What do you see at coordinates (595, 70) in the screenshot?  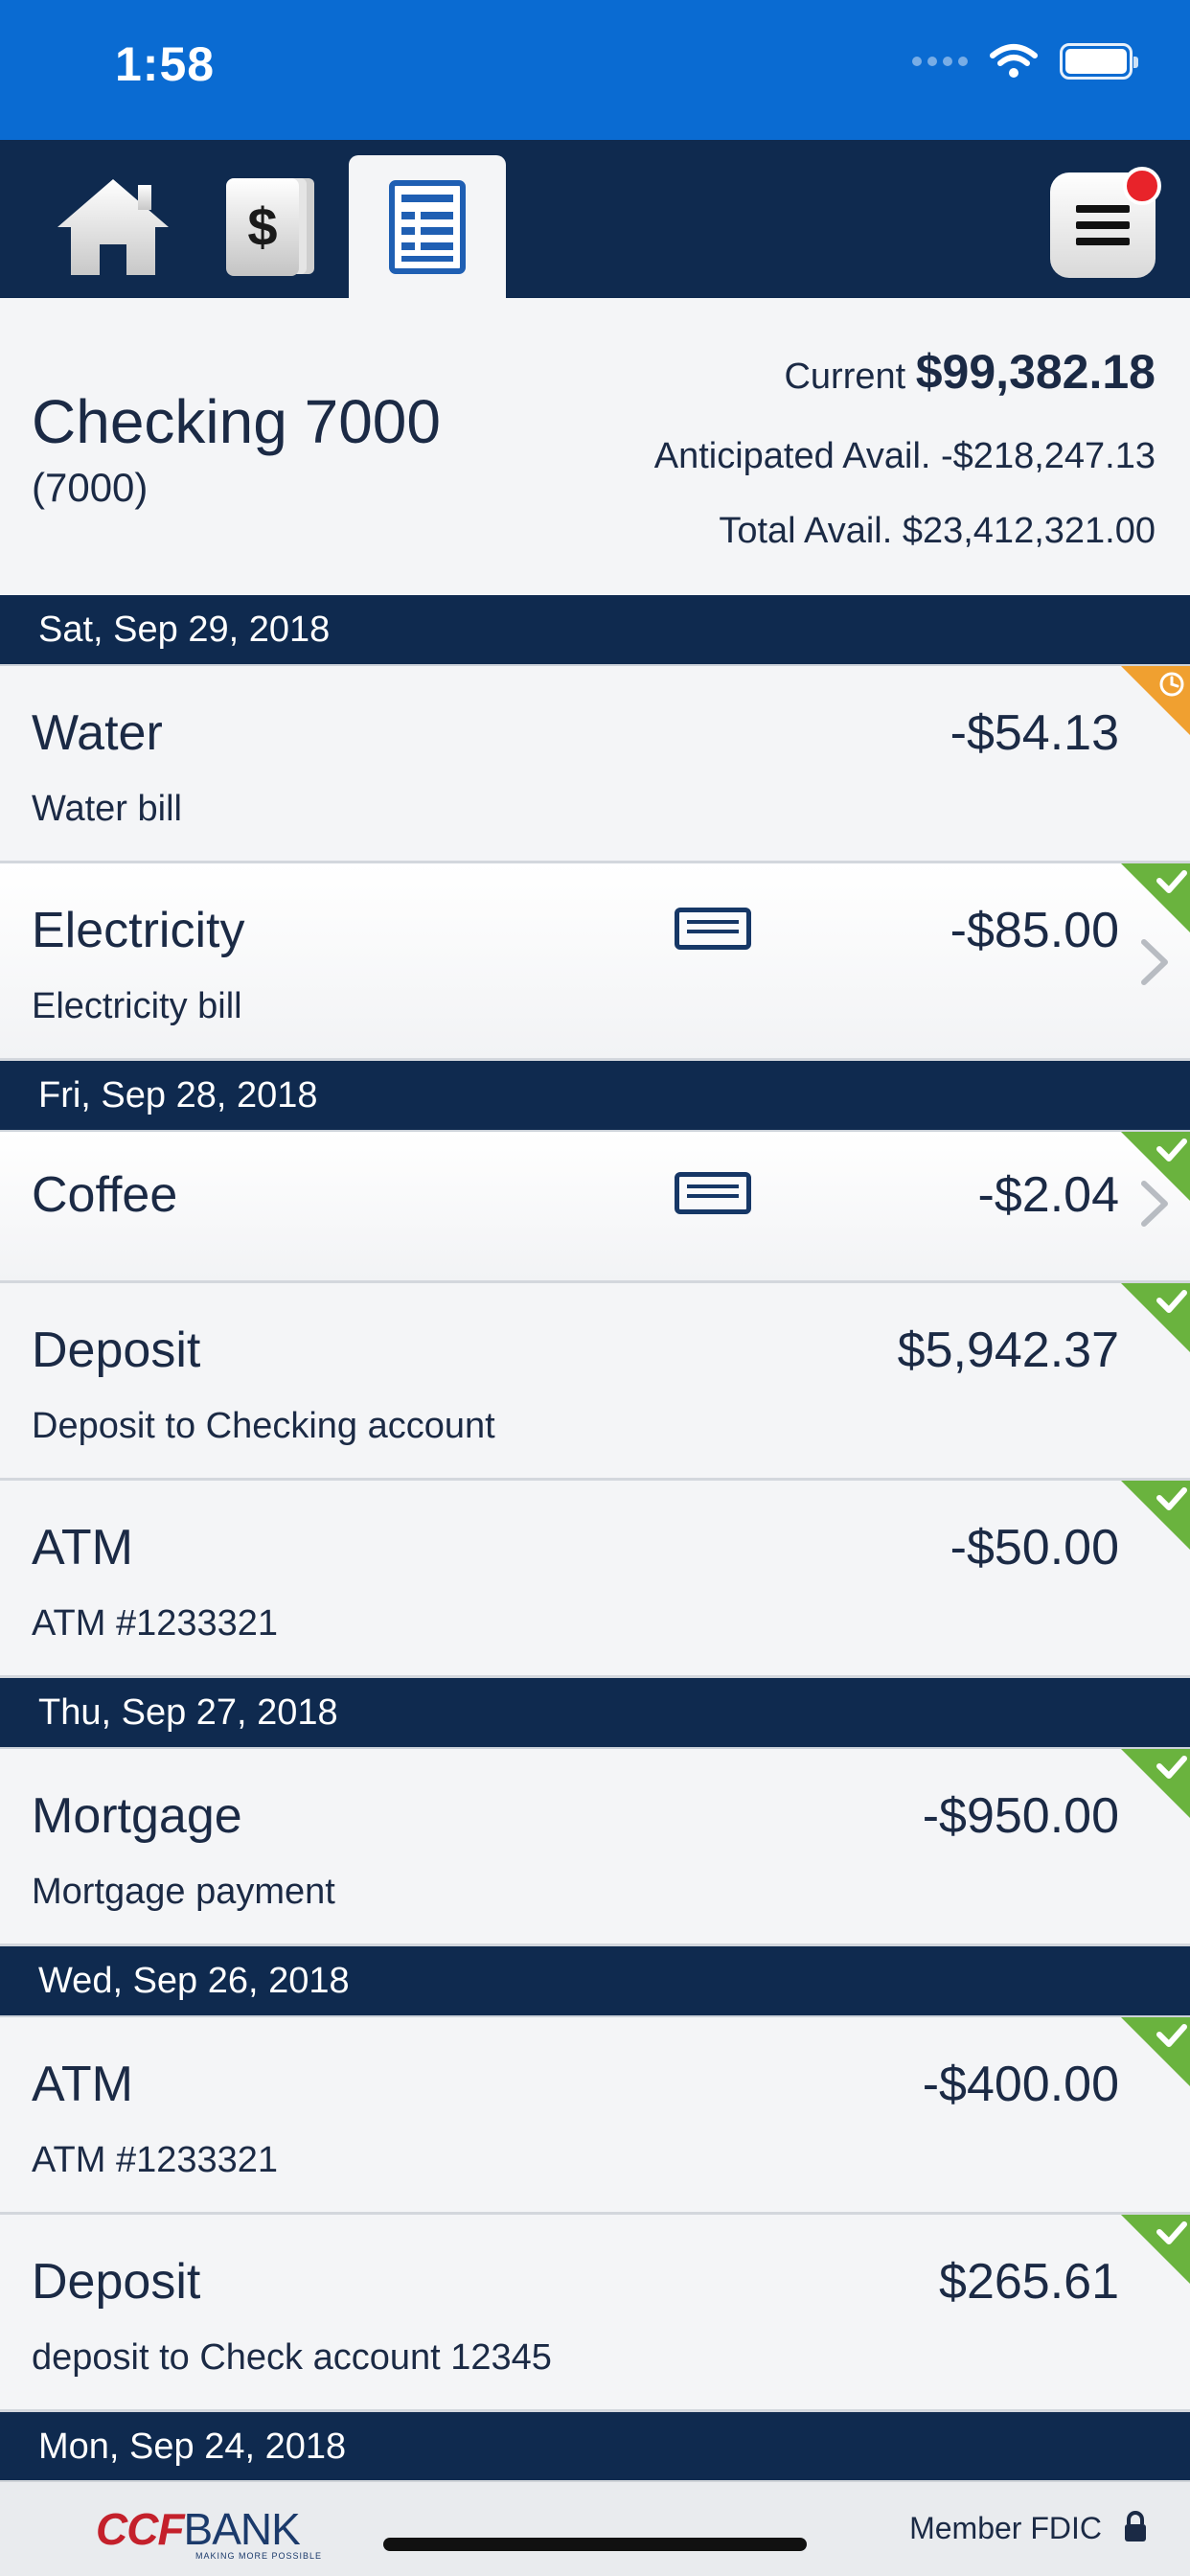 I see `status-bar: 1:58` at bounding box center [595, 70].